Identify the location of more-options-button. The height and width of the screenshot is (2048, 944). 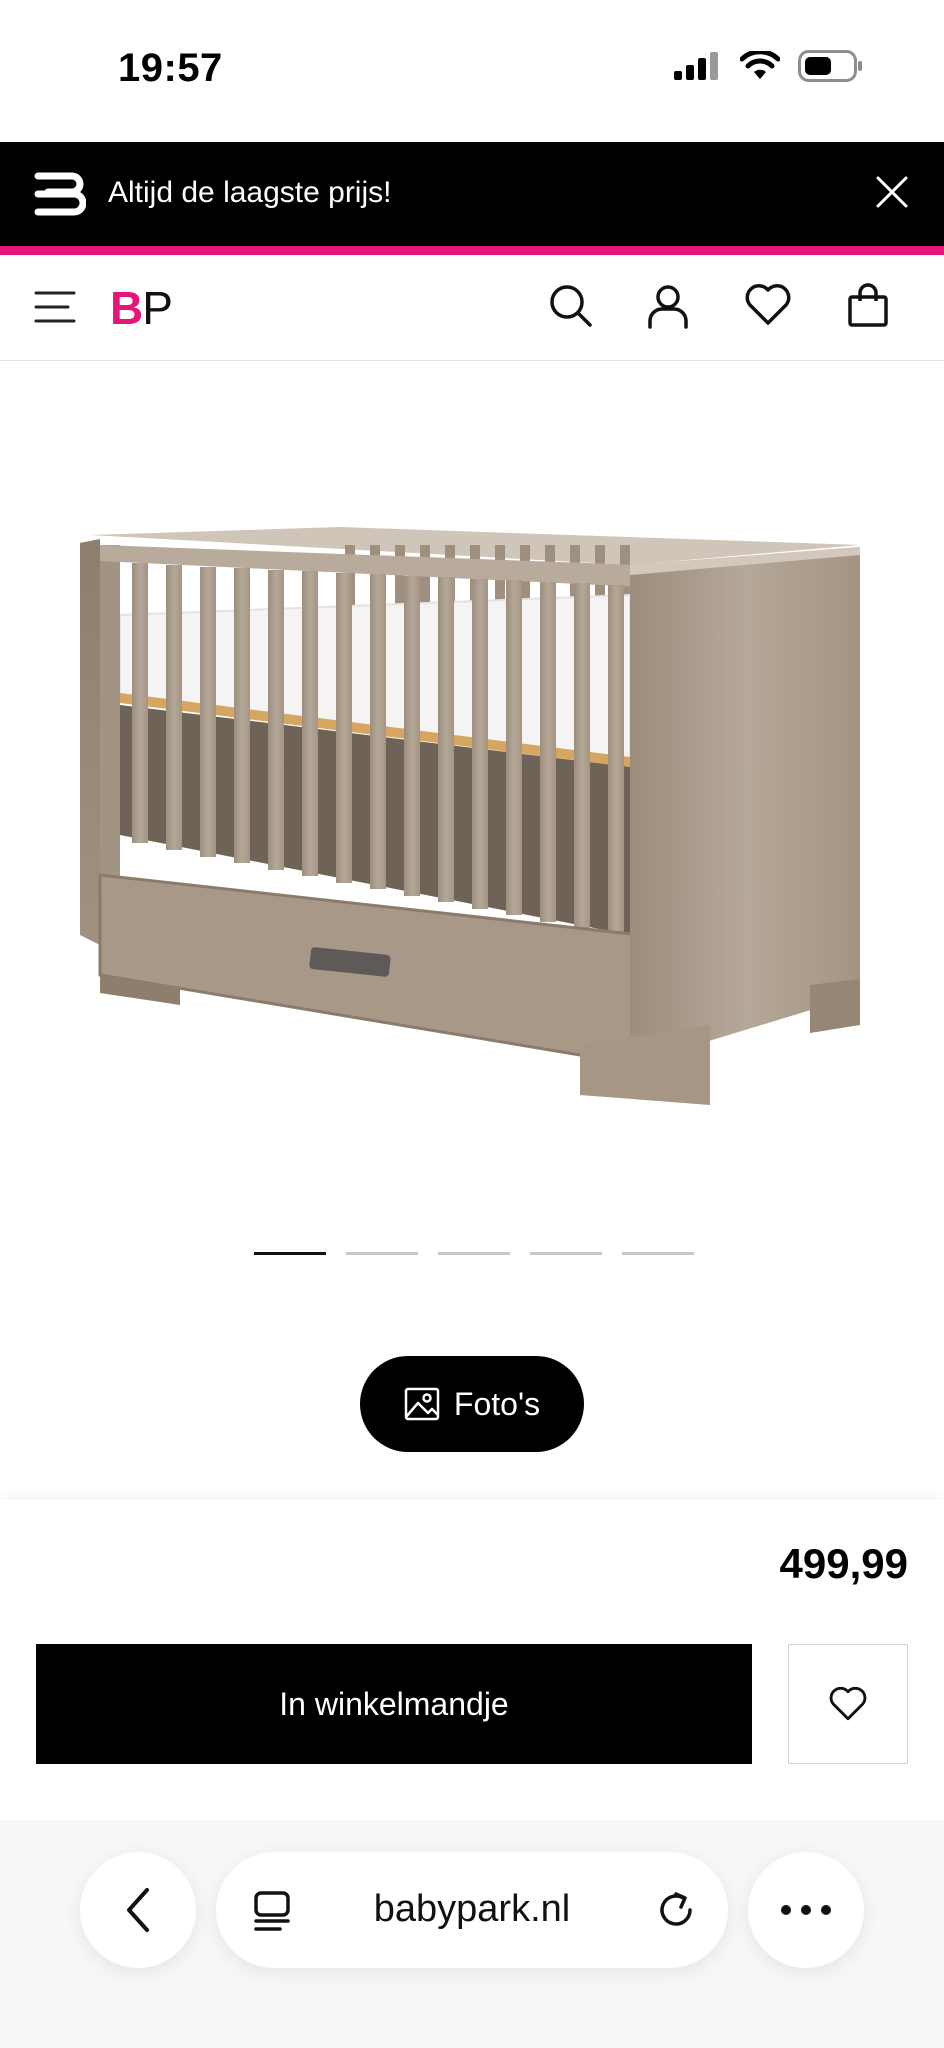
(806, 1910).